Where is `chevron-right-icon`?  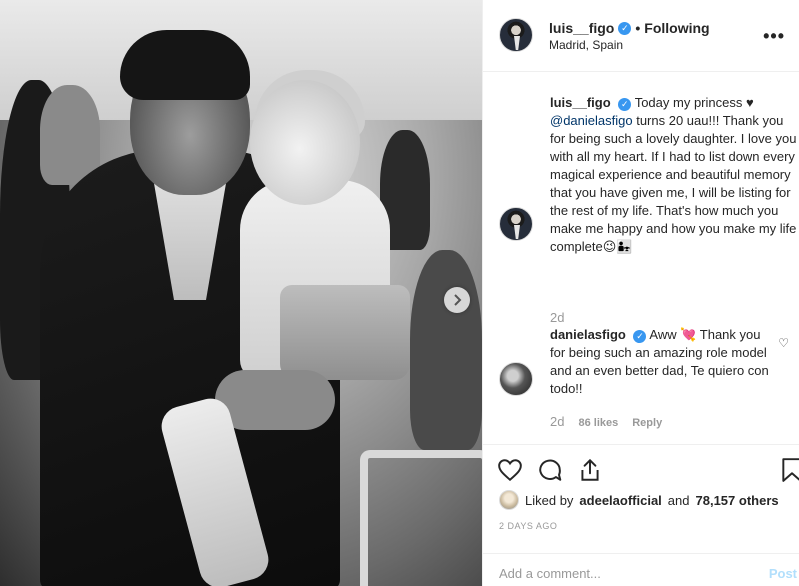 chevron-right-icon is located at coordinates (458, 300).